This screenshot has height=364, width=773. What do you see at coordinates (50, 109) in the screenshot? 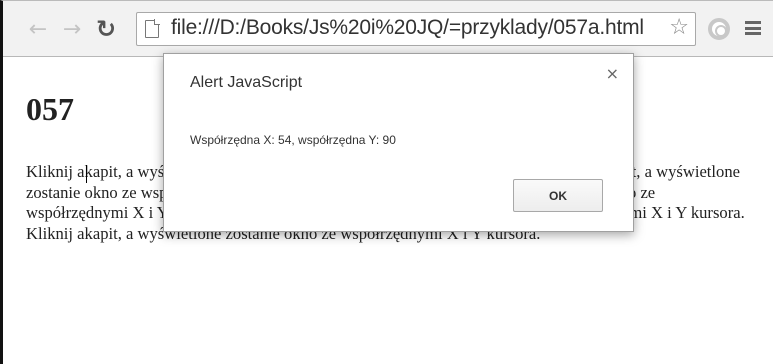
I see `page-title: 057` at bounding box center [50, 109].